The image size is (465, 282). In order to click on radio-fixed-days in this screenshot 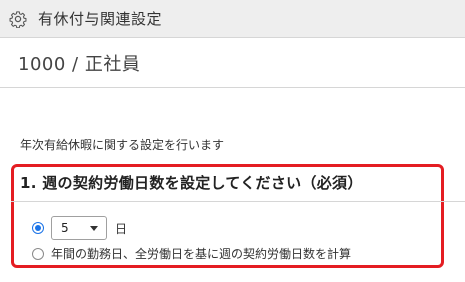, I will do `click(38, 228)`.